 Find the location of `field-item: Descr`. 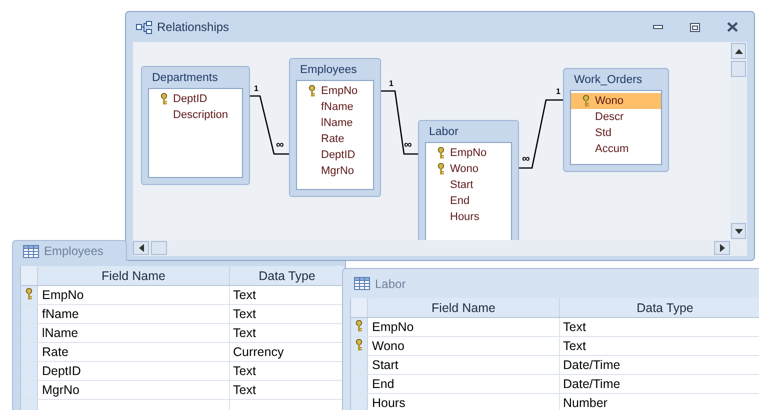

field-item: Descr is located at coordinates (616, 117).